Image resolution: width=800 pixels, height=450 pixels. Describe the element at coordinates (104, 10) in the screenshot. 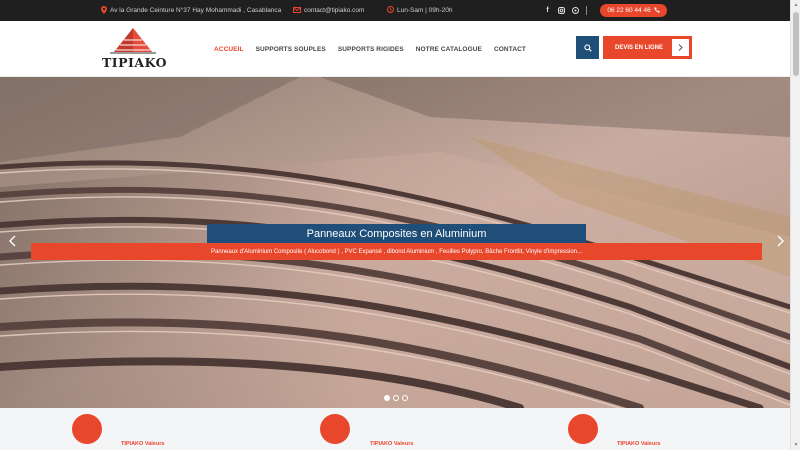

I see `map-pin-icon` at that location.